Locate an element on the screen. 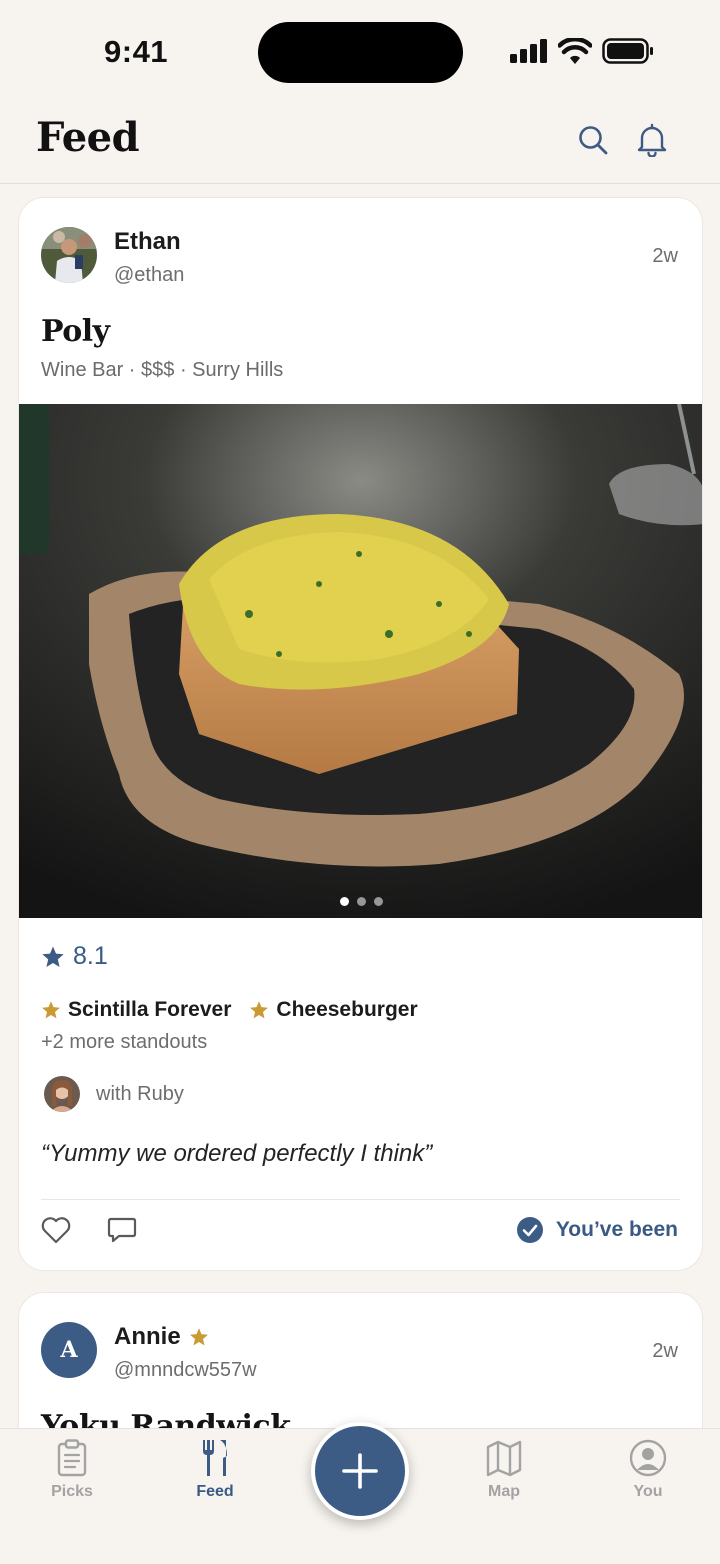 This screenshot has height=1564, width=720. notifications-button is located at coordinates (652, 140).